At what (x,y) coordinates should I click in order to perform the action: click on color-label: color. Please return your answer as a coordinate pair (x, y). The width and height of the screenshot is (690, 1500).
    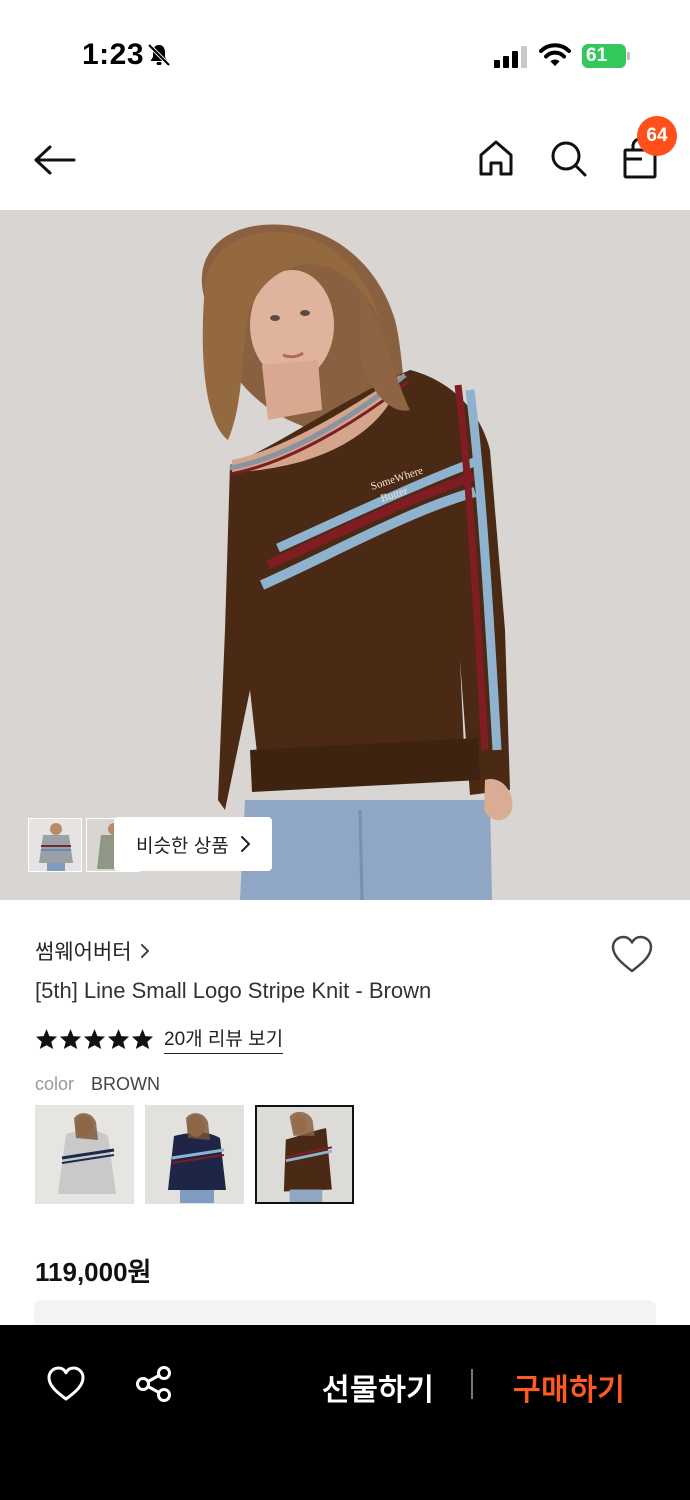
    Looking at the image, I should click on (55, 1084).